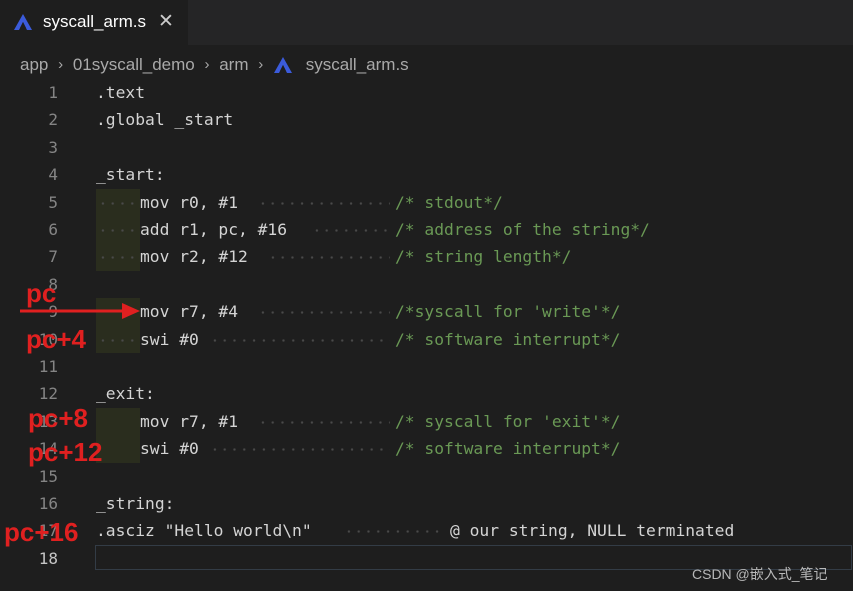  What do you see at coordinates (426, 366) in the screenshot?
I see `code-line: 11` at bounding box center [426, 366].